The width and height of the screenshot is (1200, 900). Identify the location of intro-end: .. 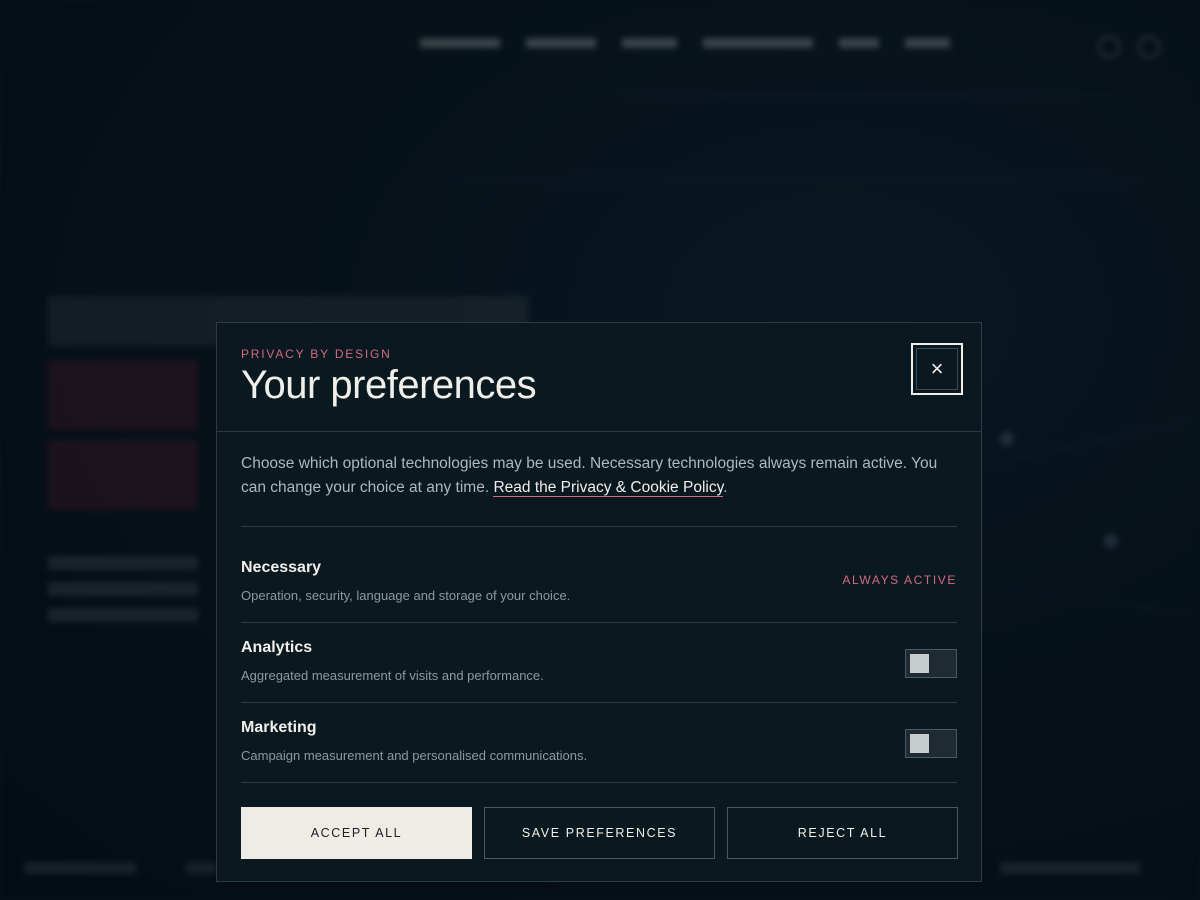
(725, 487).